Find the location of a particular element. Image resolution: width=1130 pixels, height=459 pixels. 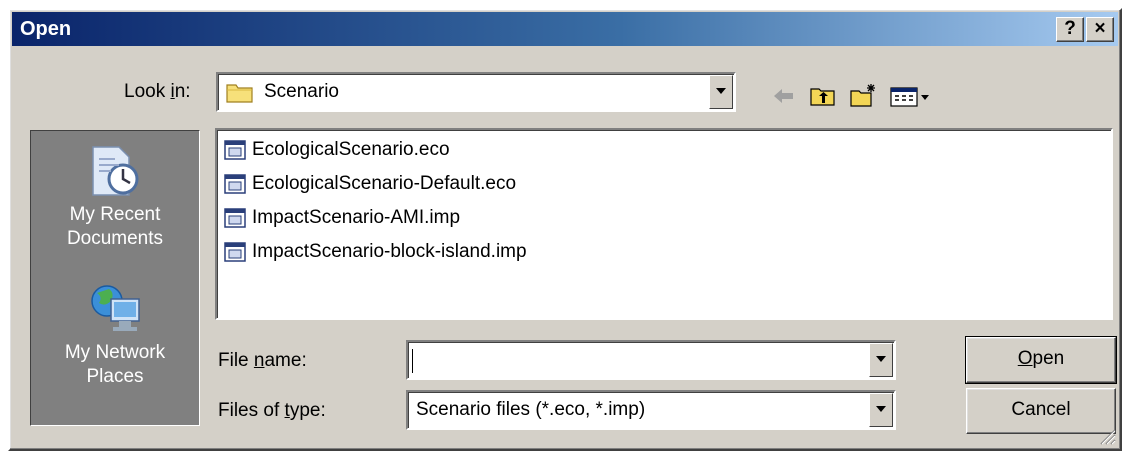

dialog-title: Open is located at coordinates (46, 29).